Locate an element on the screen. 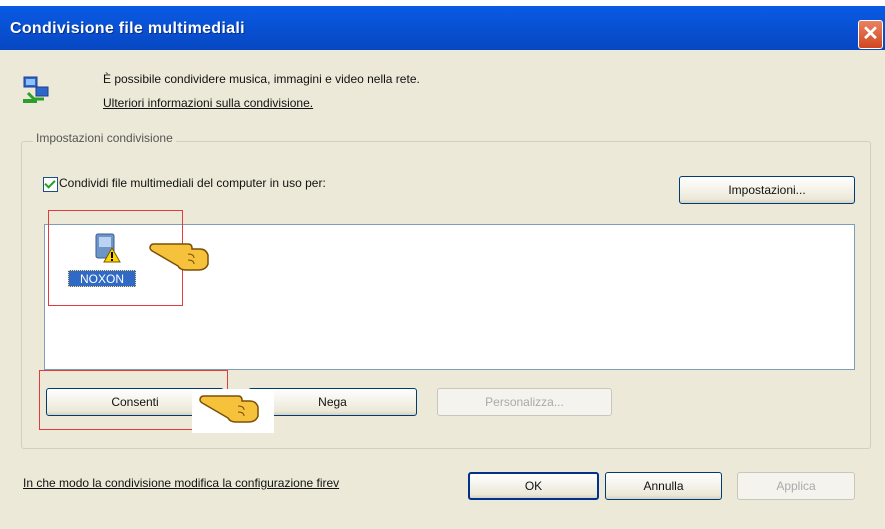 Image resolution: width=885 pixels, height=529 pixels. share-media-checkbox is located at coordinates (50, 184).